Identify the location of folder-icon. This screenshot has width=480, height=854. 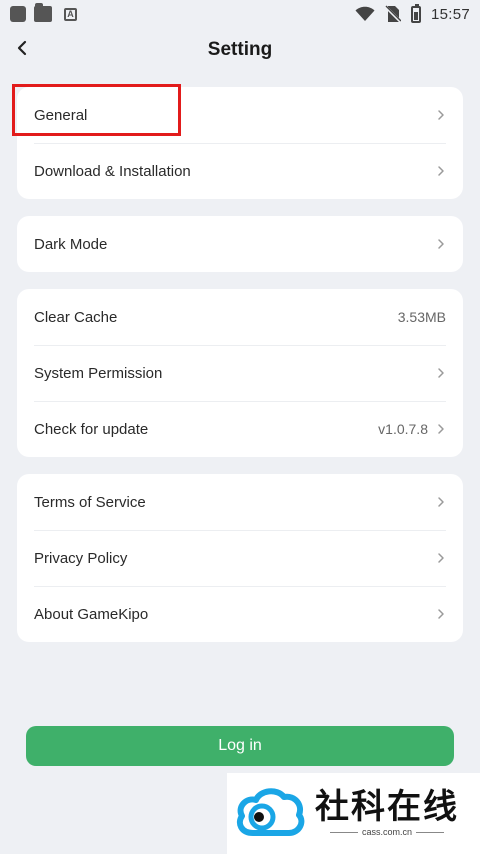
(43, 12).